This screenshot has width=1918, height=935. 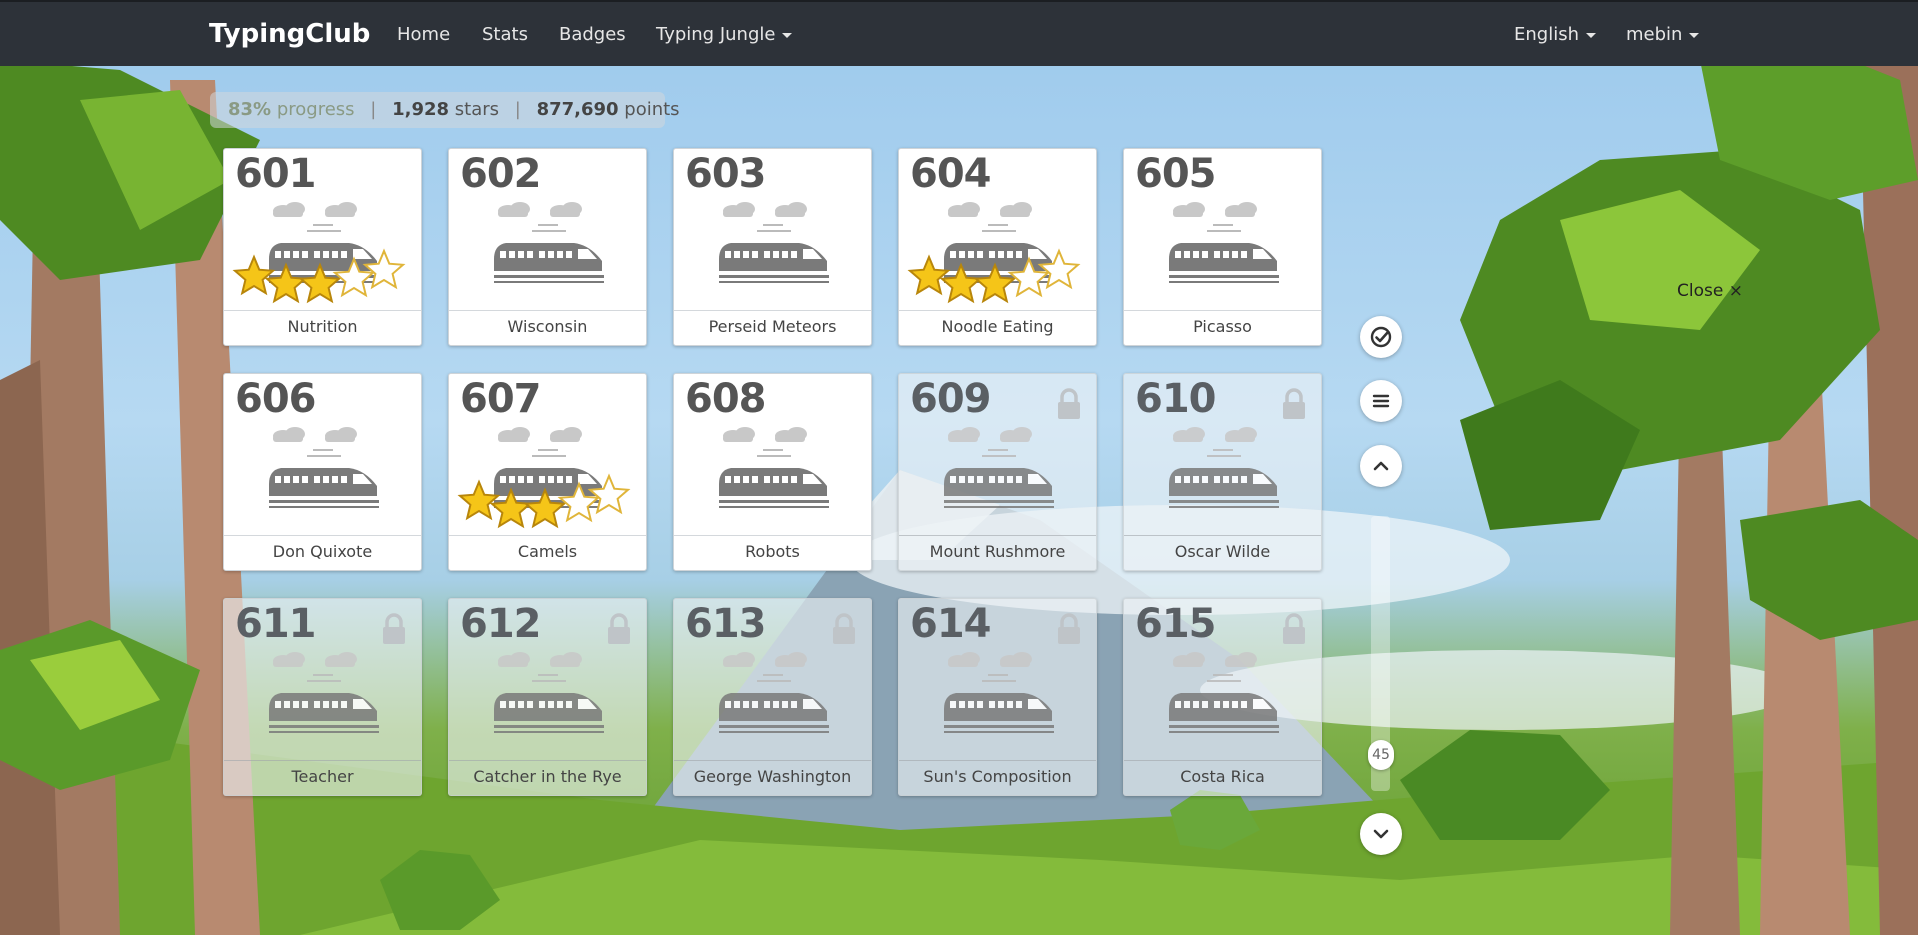 I want to click on check-circle-icon, so click(x=1381, y=337).